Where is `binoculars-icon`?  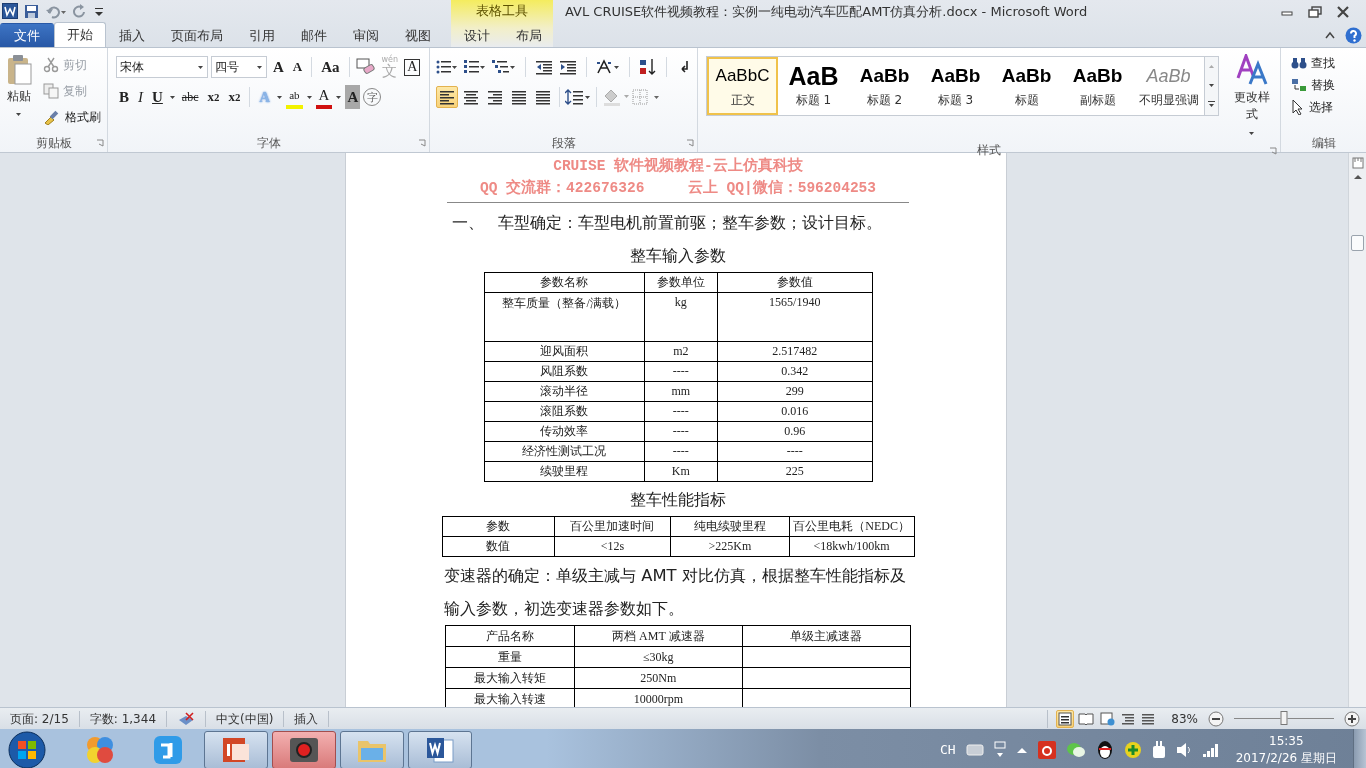
binoculars-icon is located at coordinates (1299, 63).